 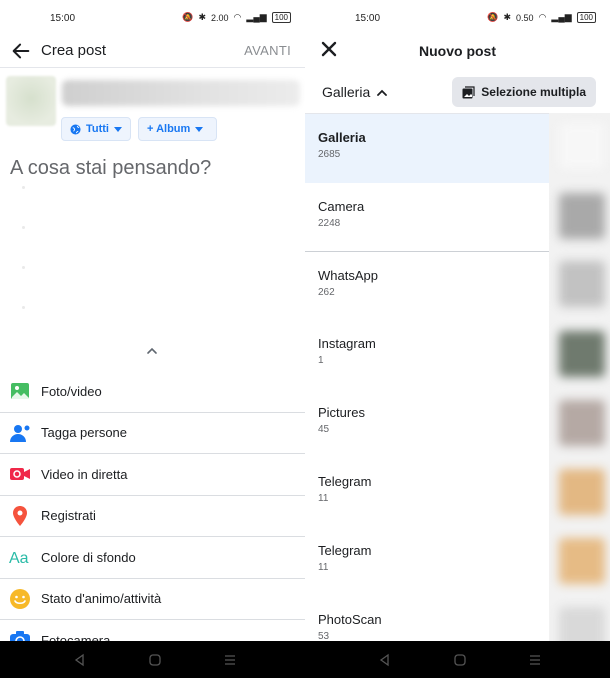 I want to click on album-selector: + Album, so click(x=177, y=129).